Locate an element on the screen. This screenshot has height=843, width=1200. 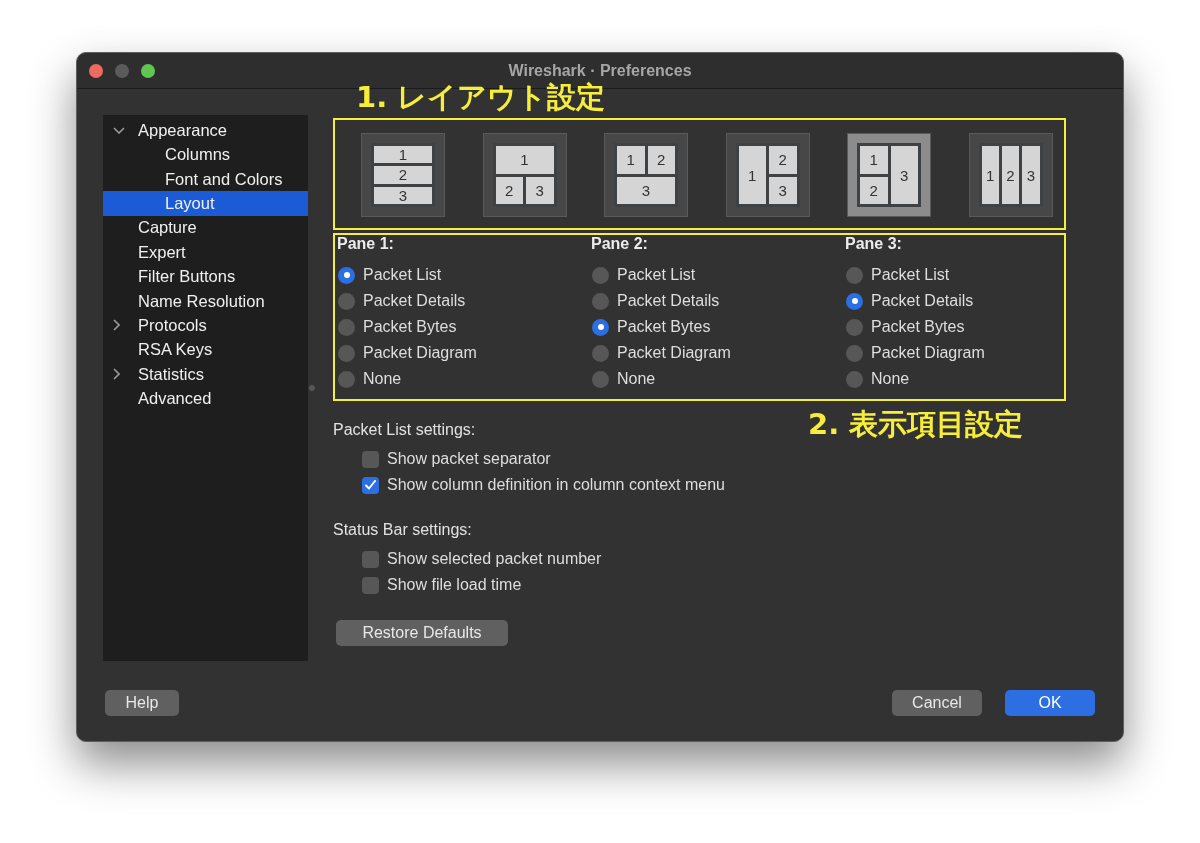
sidebar-item: Layout is located at coordinates (205, 203).